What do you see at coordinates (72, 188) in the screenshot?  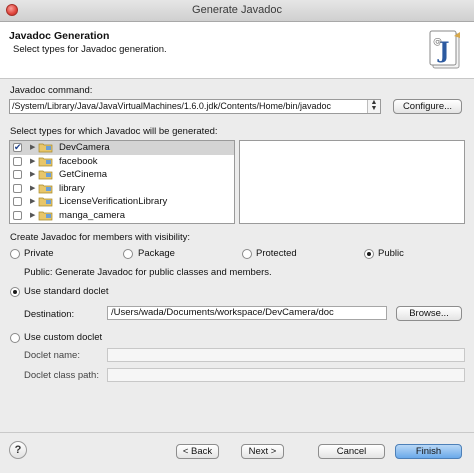 I see `tree-row-label: library` at bounding box center [72, 188].